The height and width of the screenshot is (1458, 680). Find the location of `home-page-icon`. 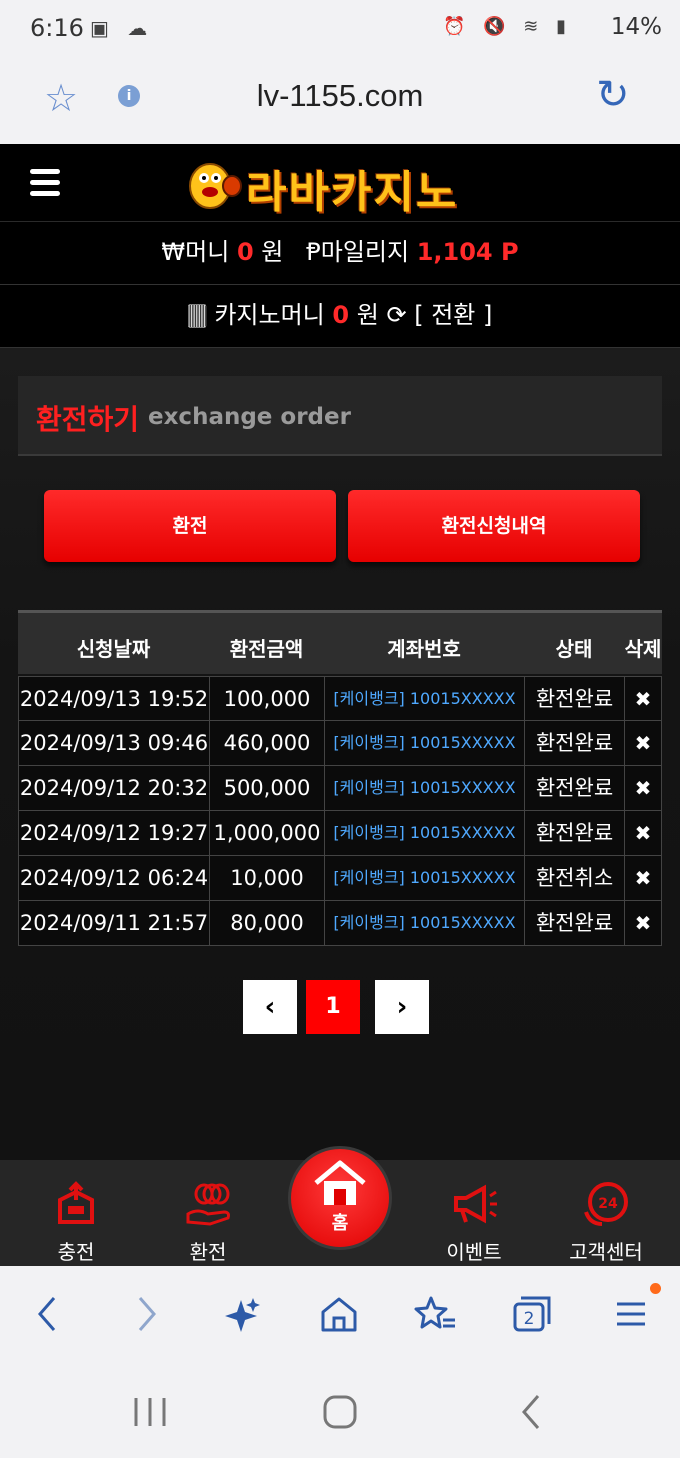

home-page-icon is located at coordinates (339, 1316).